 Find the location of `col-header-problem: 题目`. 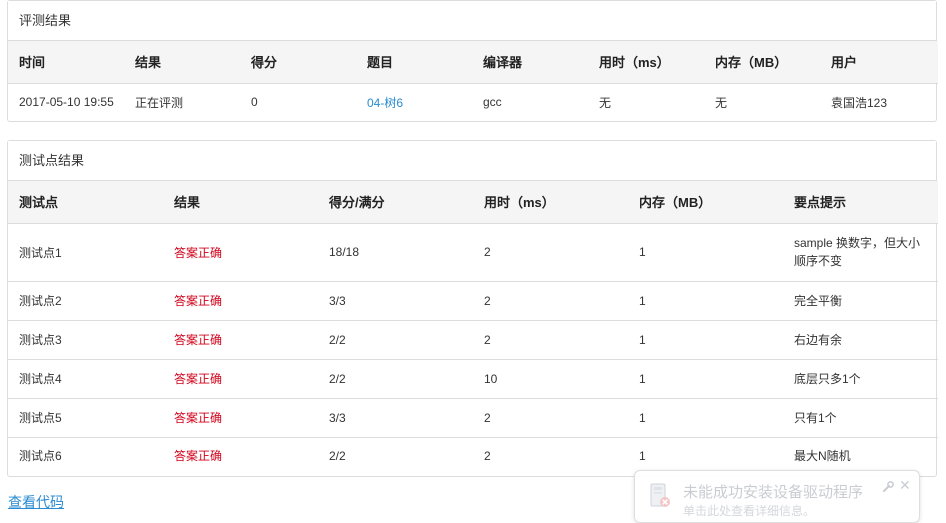

col-header-problem: 题目 is located at coordinates (414, 62).